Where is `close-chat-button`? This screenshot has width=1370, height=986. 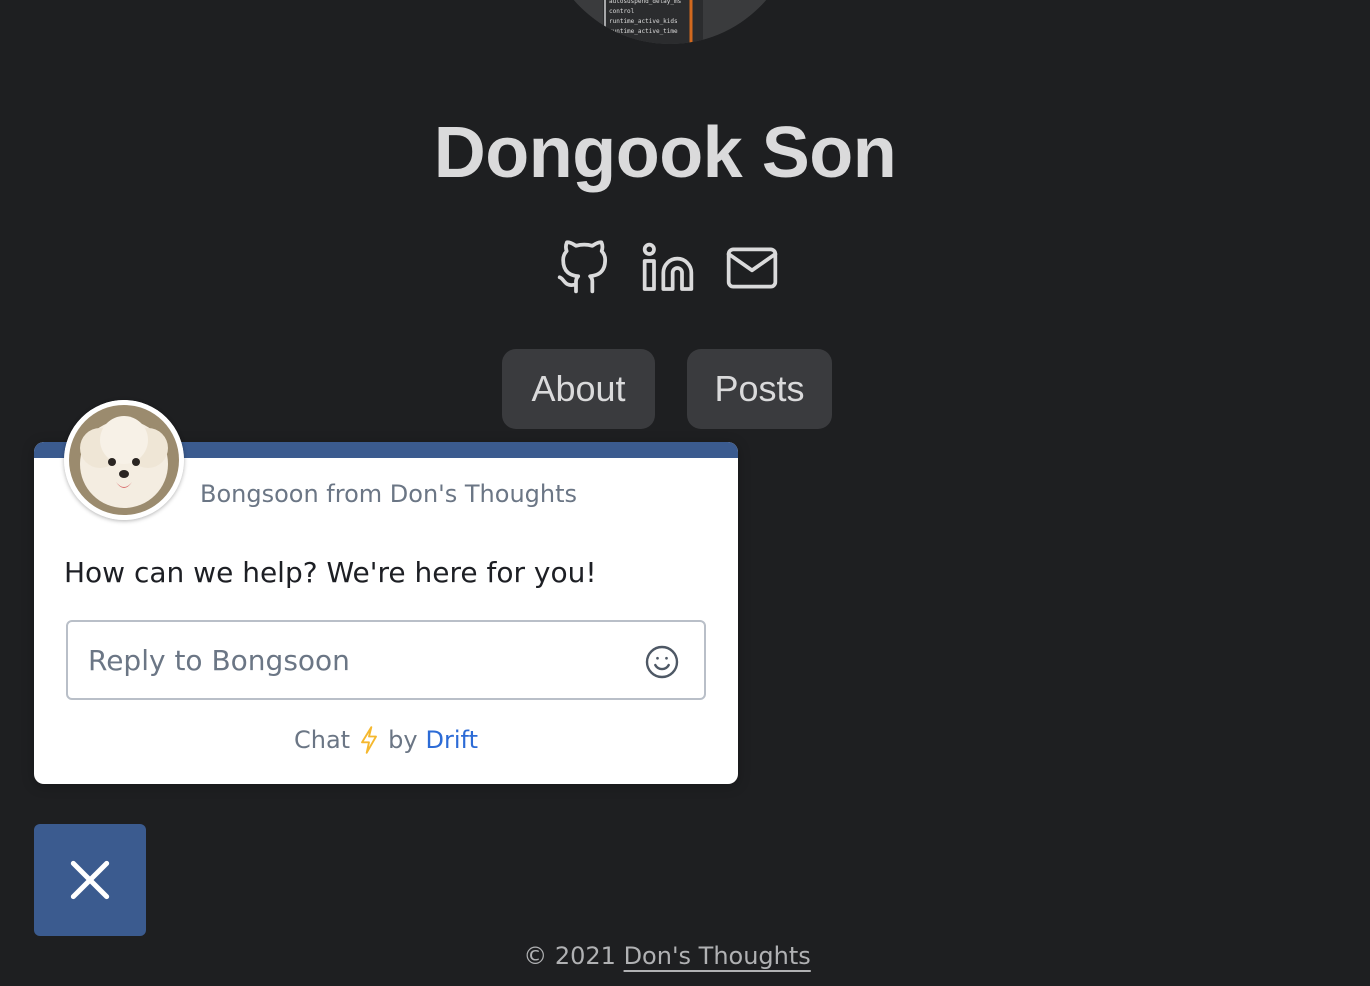
close-chat-button is located at coordinates (90, 880).